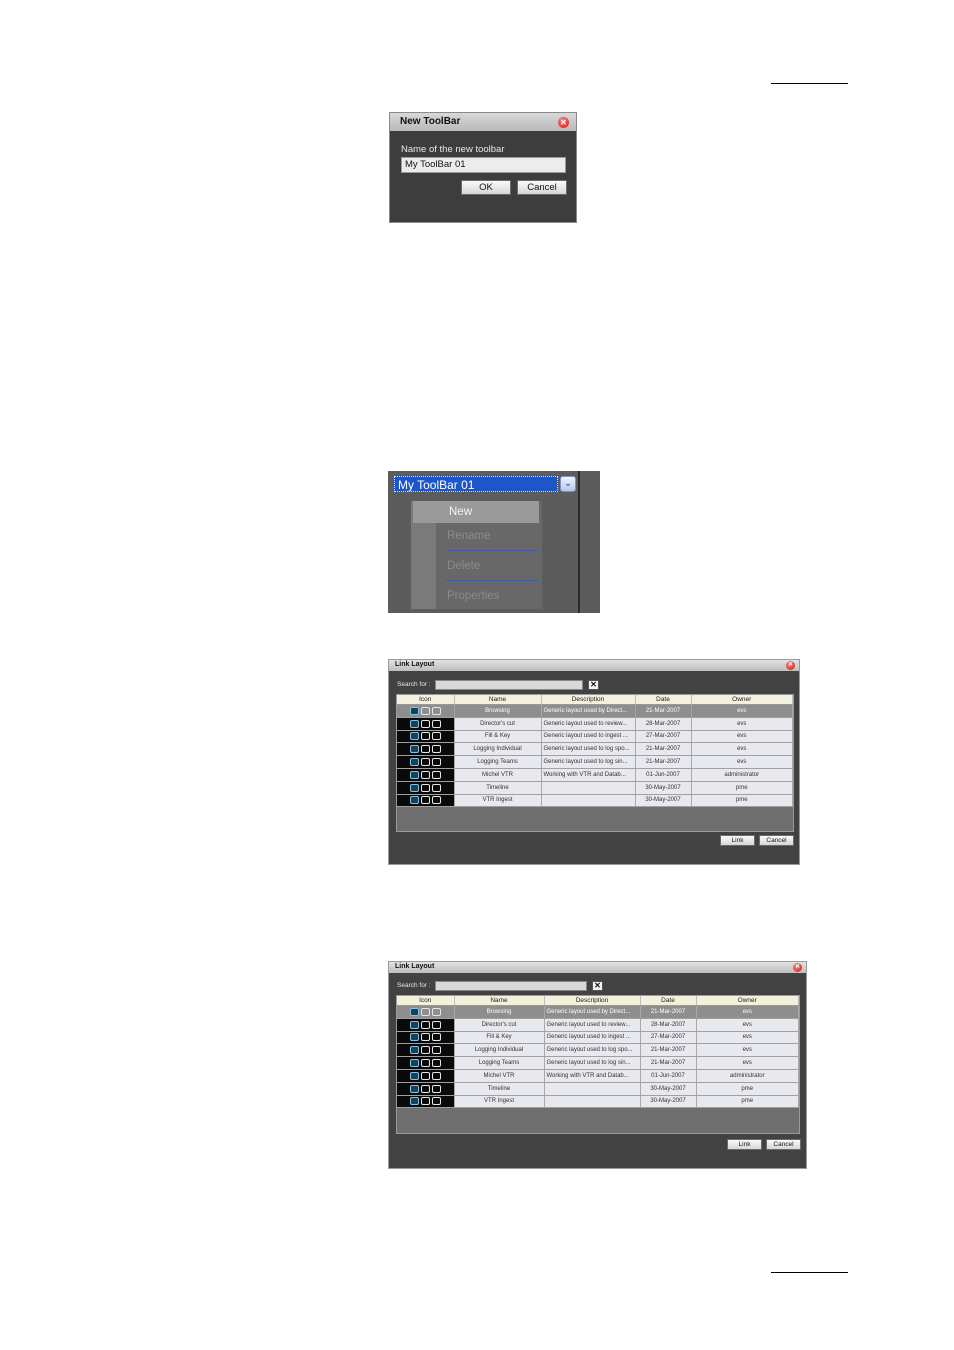  What do you see at coordinates (483, 165) in the screenshot?
I see `toolbar-name-input: My ToolBar 01` at bounding box center [483, 165].